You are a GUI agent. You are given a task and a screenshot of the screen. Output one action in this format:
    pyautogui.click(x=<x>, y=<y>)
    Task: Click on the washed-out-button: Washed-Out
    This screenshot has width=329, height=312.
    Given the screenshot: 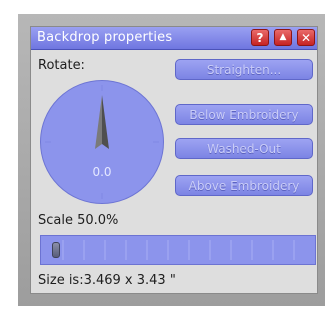 What is the action you would take?
    pyautogui.click(x=244, y=148)
    